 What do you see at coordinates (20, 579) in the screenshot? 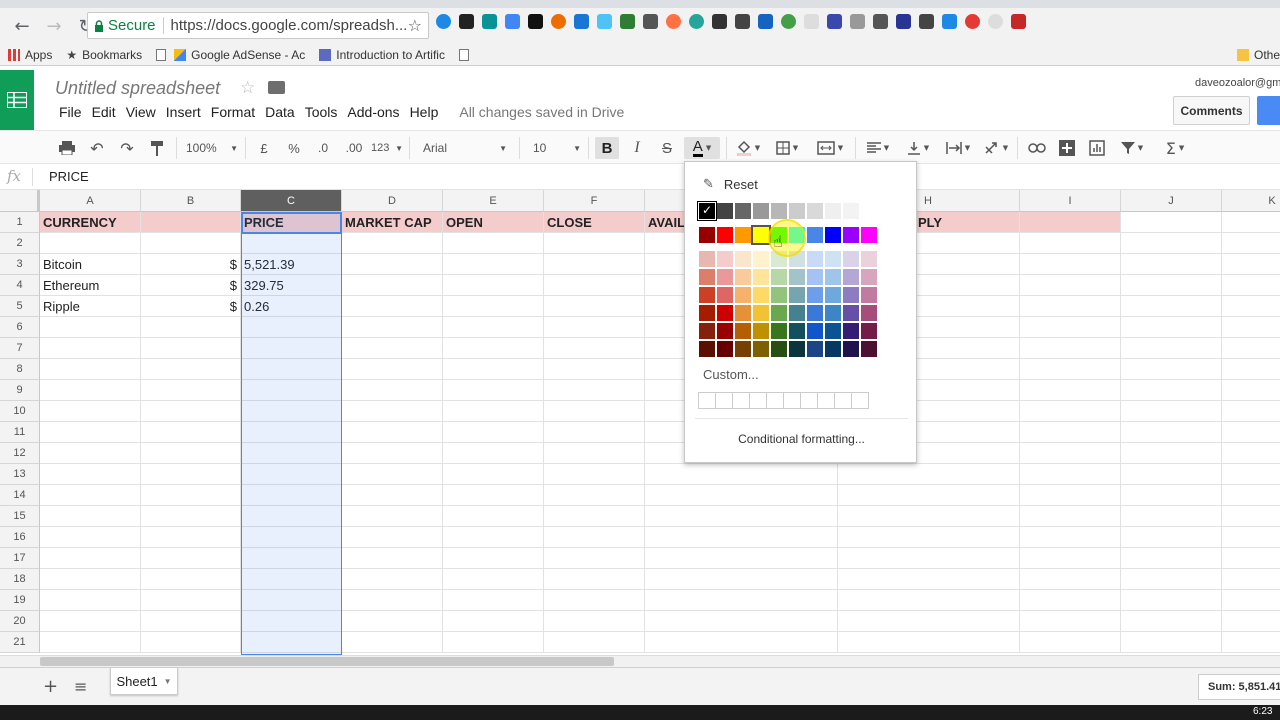
I see `row-header: 18` at bounding box center [20, 579].